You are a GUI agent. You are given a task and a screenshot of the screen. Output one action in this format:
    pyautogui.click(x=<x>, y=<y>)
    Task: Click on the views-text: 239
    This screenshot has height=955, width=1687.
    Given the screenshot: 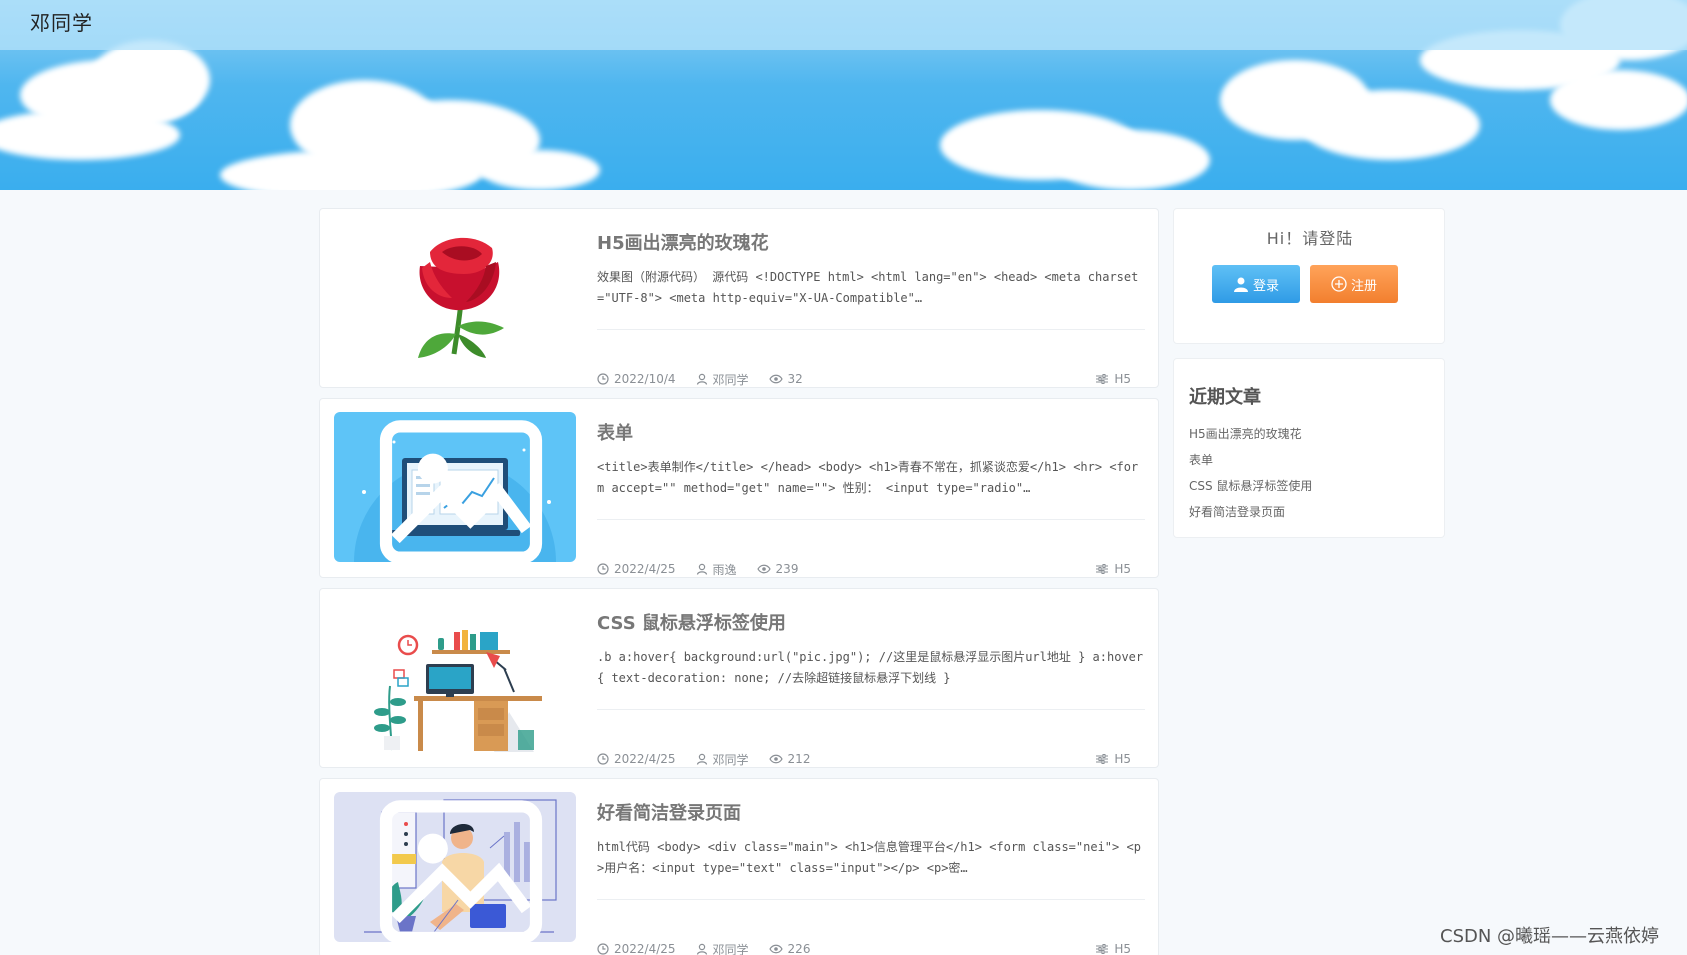 What is the action you would take?
    pyautogui.click(x=787, y=569)
    